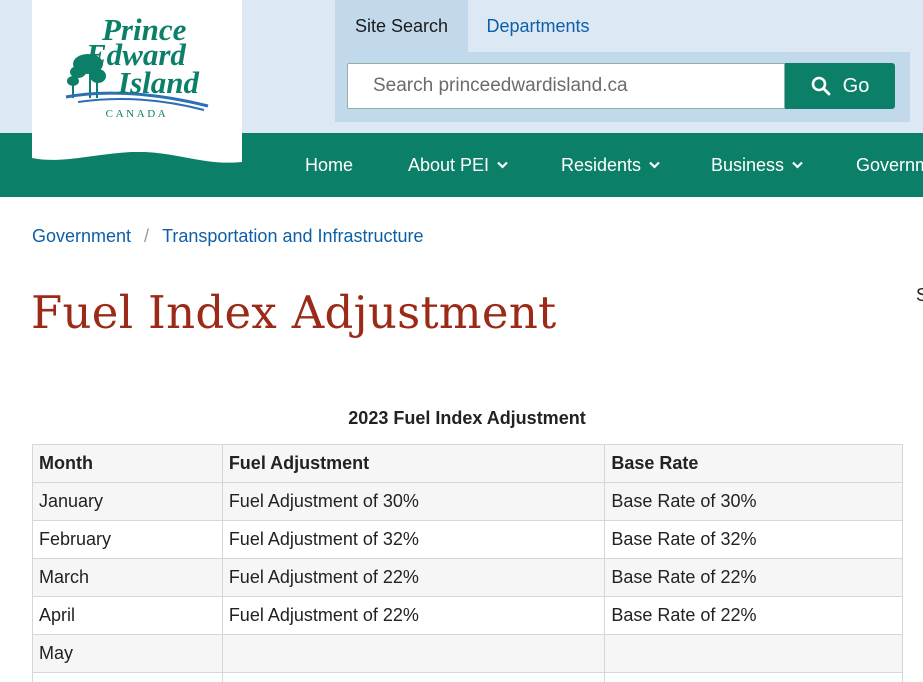 The height and width of the screenshot is (682, 923). I want to click on page-title: Fuel Index Adjustment, so click(294, 312).